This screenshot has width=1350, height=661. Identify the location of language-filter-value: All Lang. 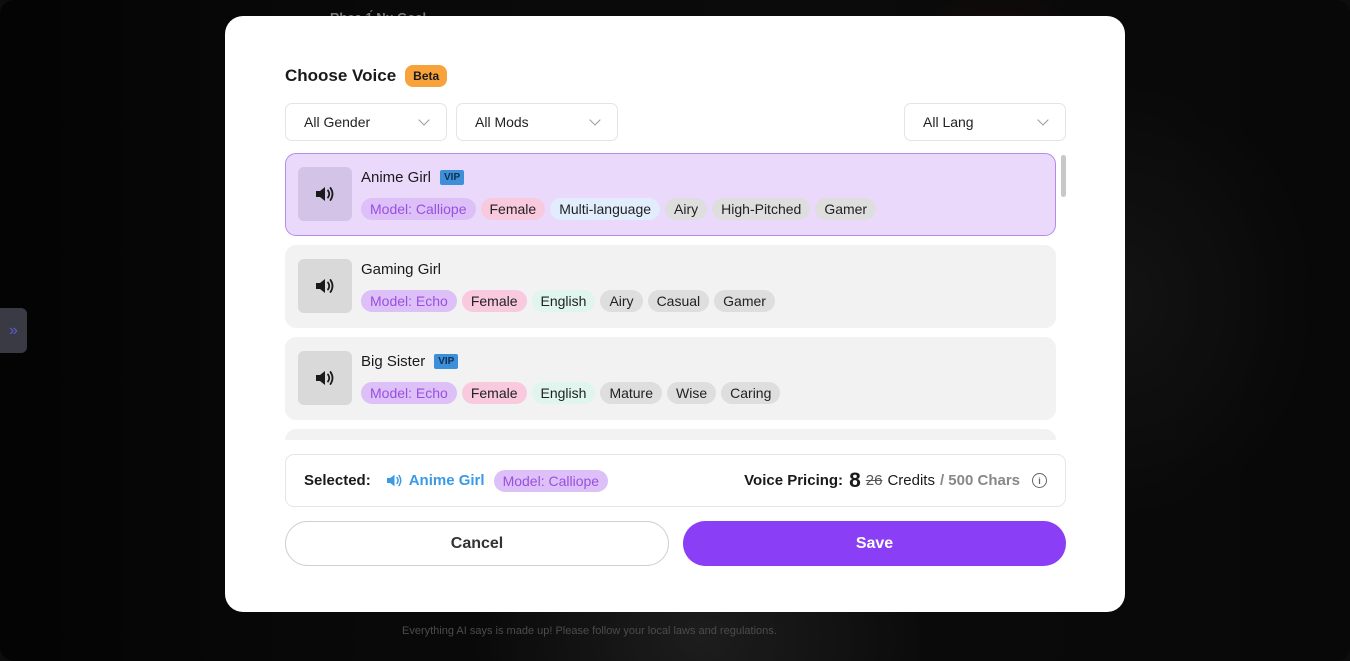
(948, 122).